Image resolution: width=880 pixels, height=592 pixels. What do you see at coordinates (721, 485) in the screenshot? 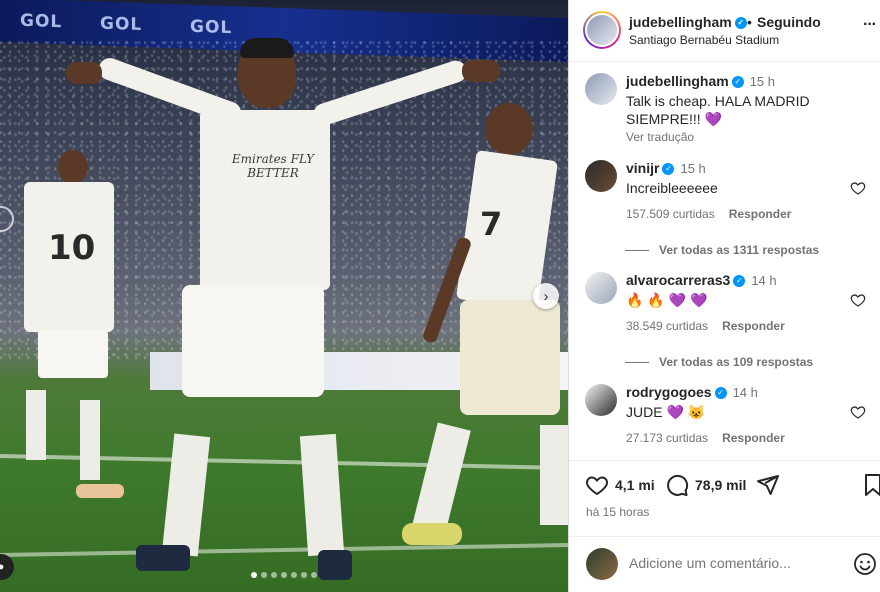
I see `comments-count: 78,9 mil` at bounding box center [721, 485].